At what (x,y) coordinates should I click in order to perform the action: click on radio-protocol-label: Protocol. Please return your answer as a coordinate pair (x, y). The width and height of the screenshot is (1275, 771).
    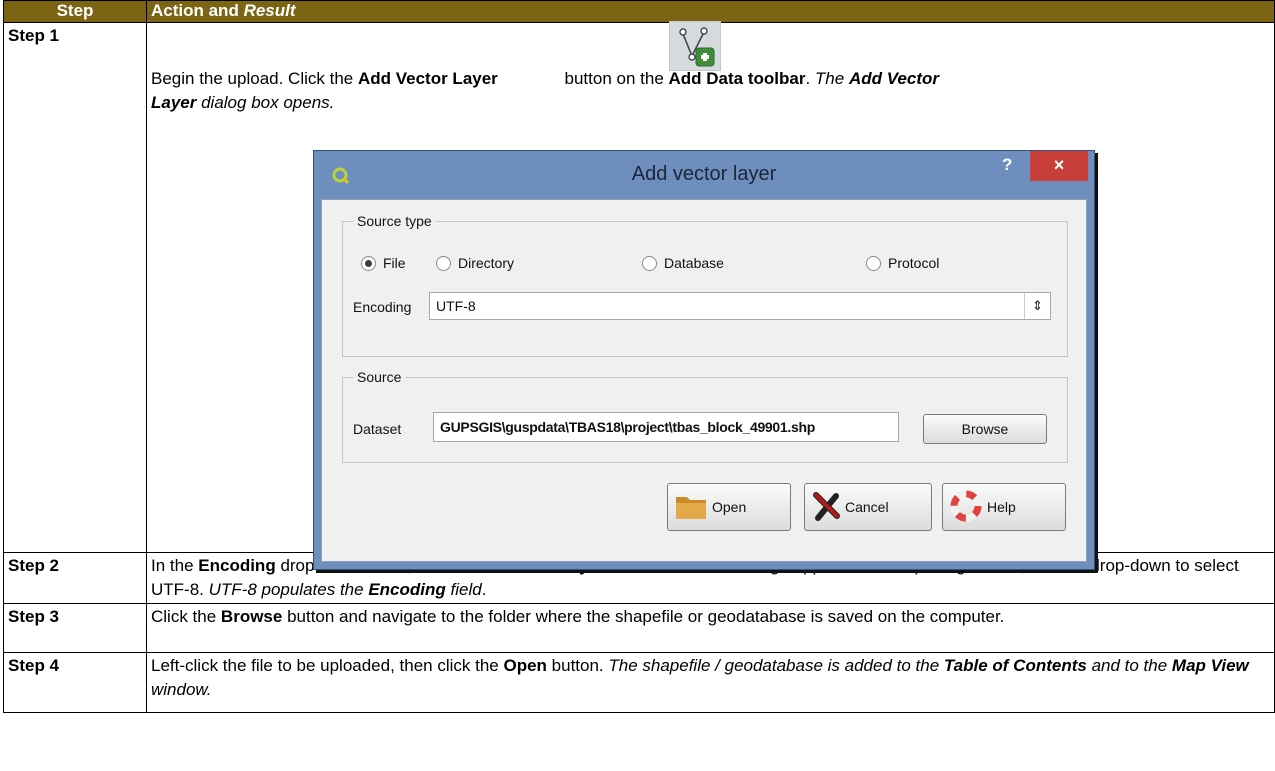
    Looking at the image, I should click on (914, 263).